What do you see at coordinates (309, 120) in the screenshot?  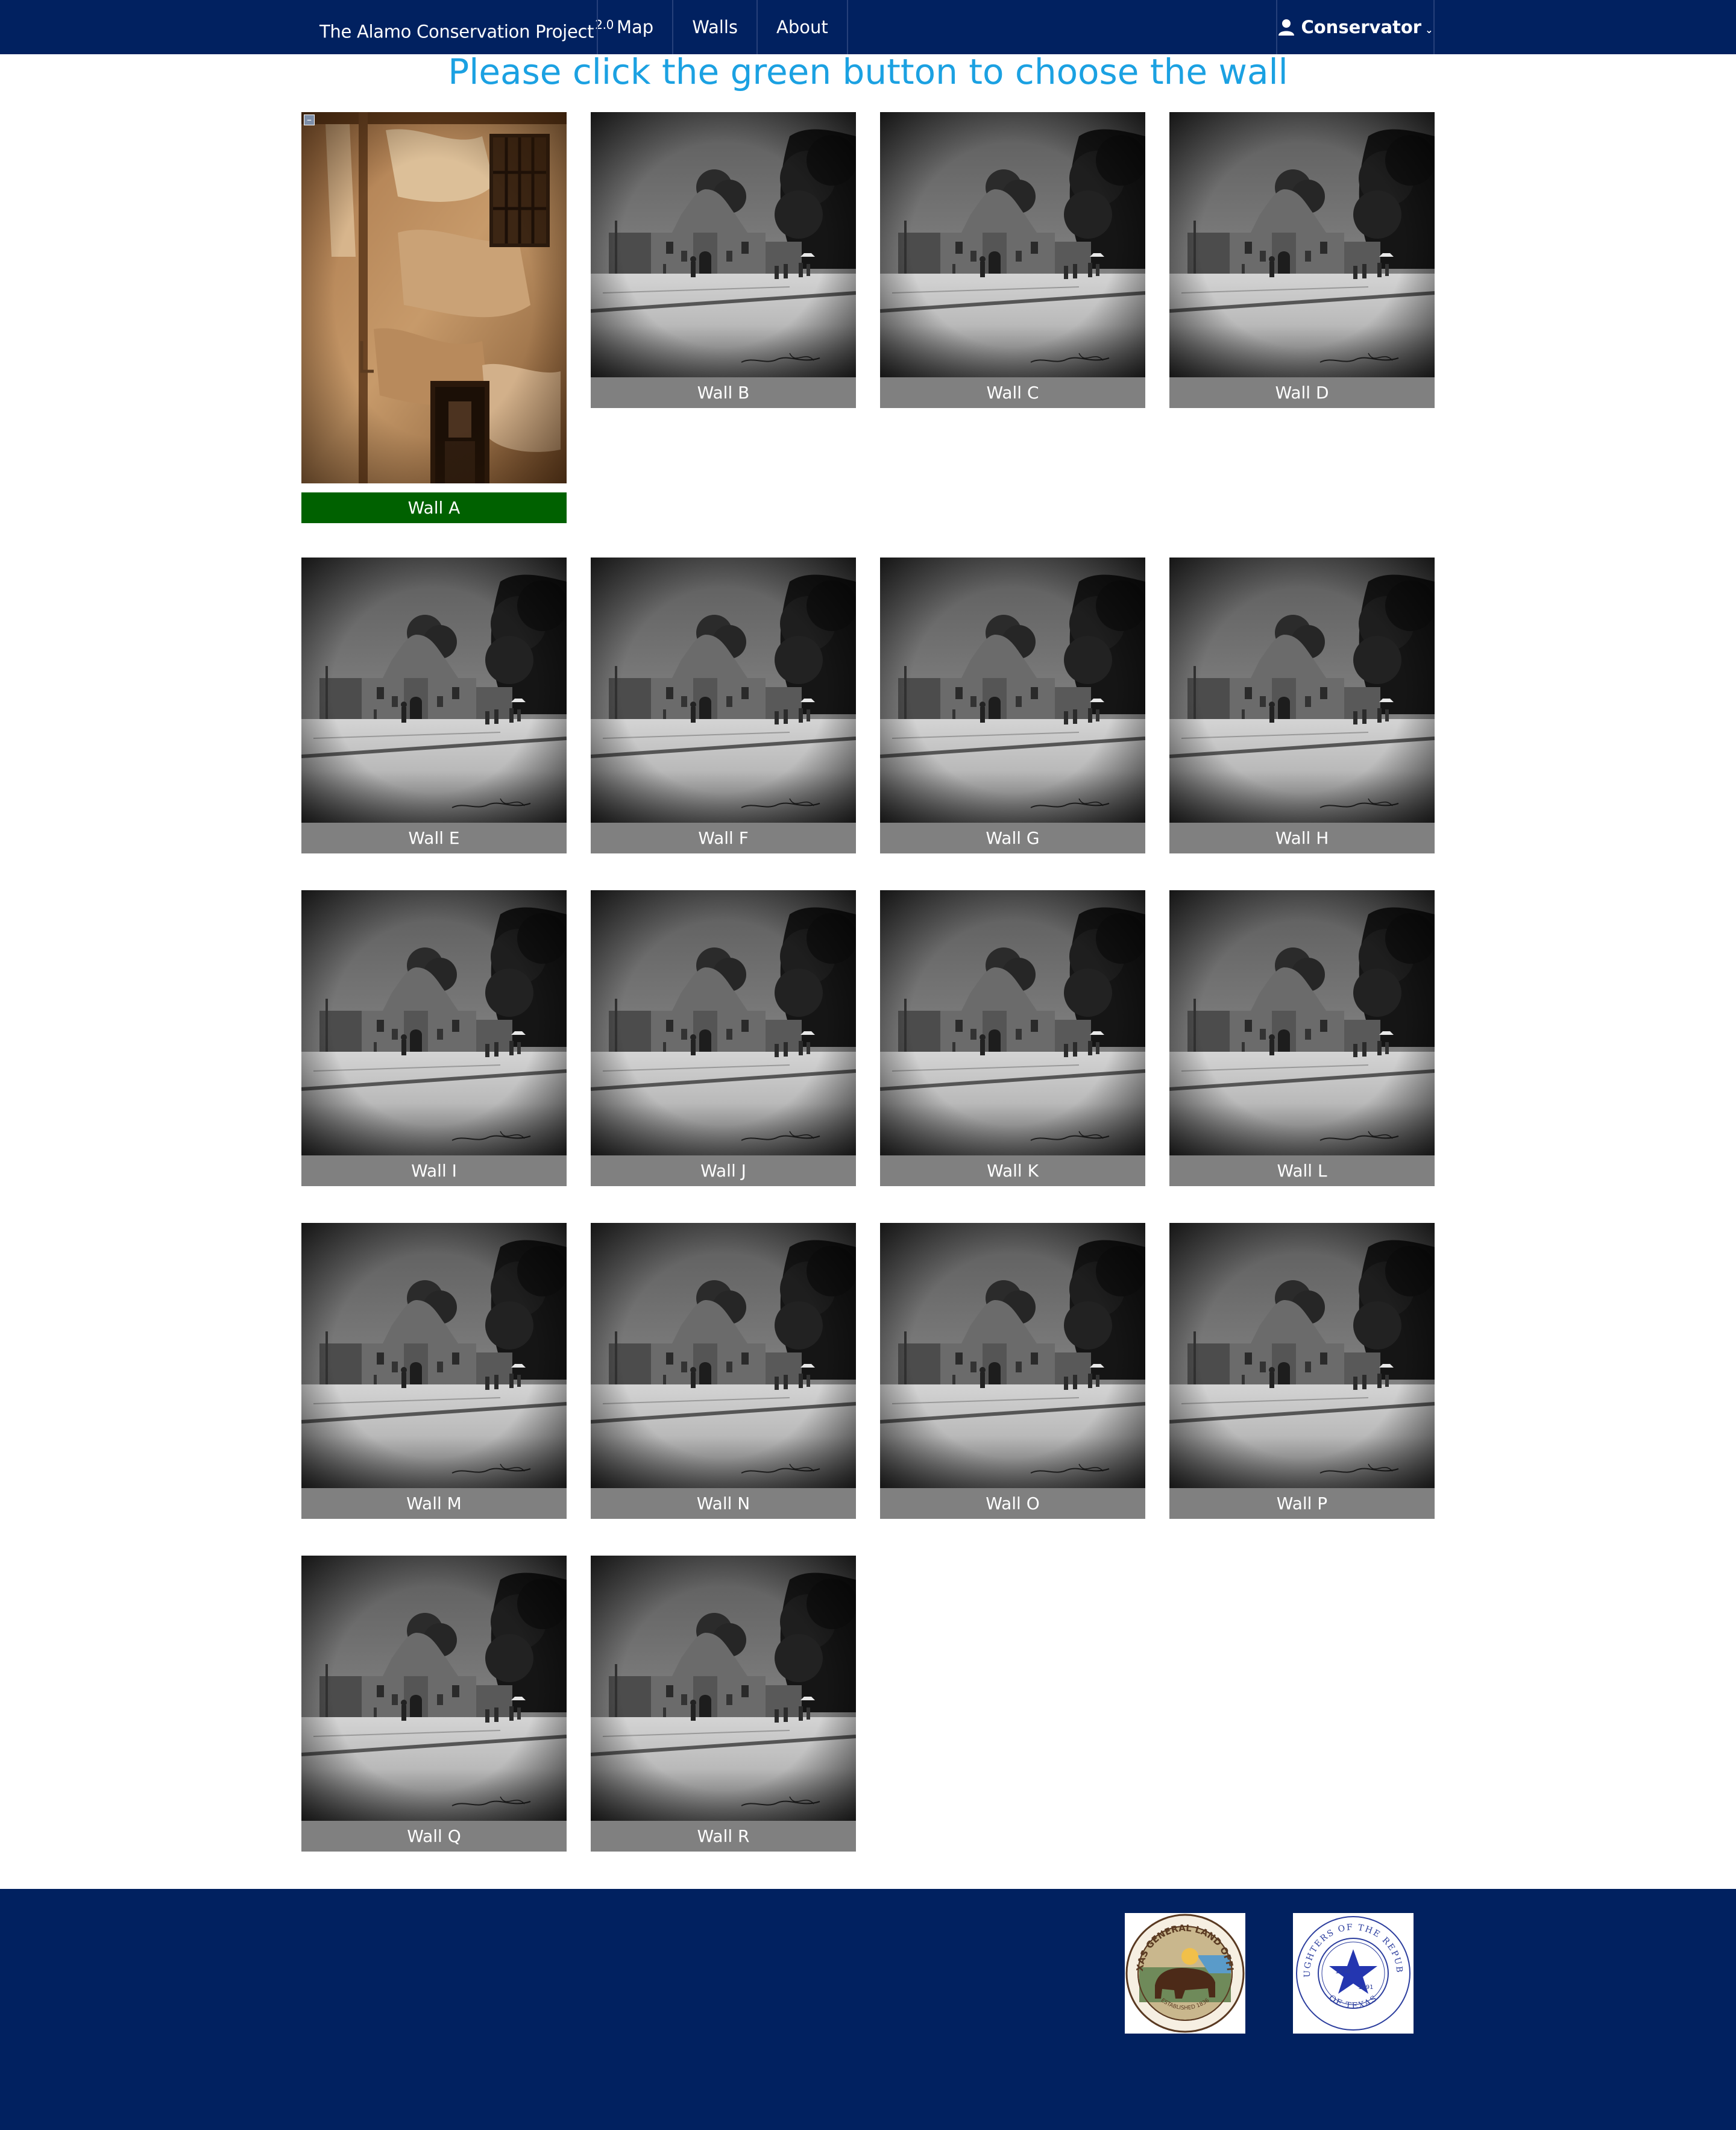 I see `collapse-icon: –` at bounding box center [309, 120].